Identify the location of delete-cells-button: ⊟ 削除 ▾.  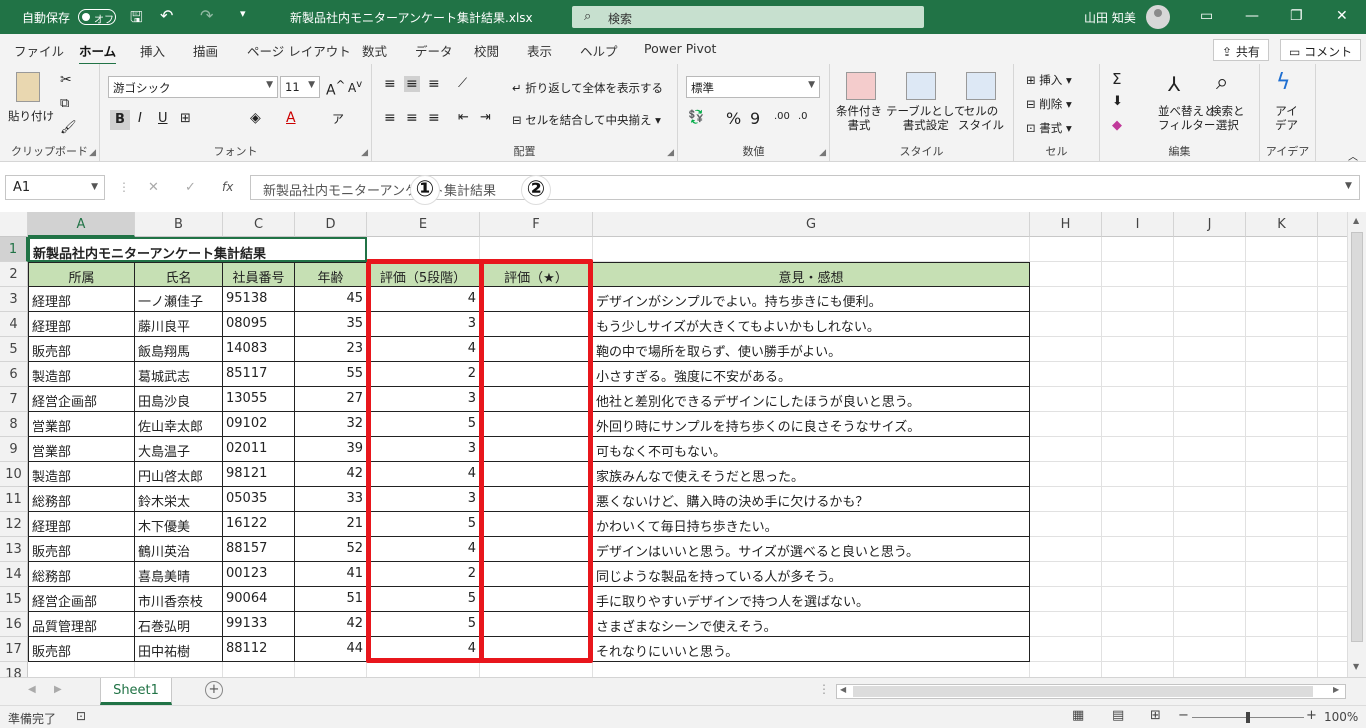
(1049, 104).